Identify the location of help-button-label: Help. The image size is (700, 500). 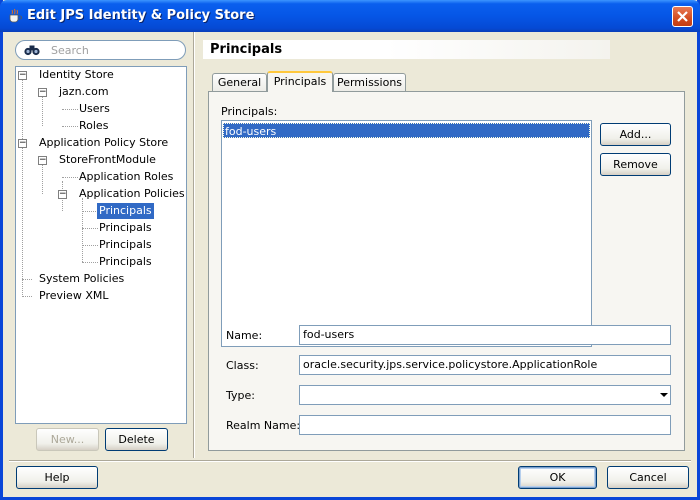
(57, 477).